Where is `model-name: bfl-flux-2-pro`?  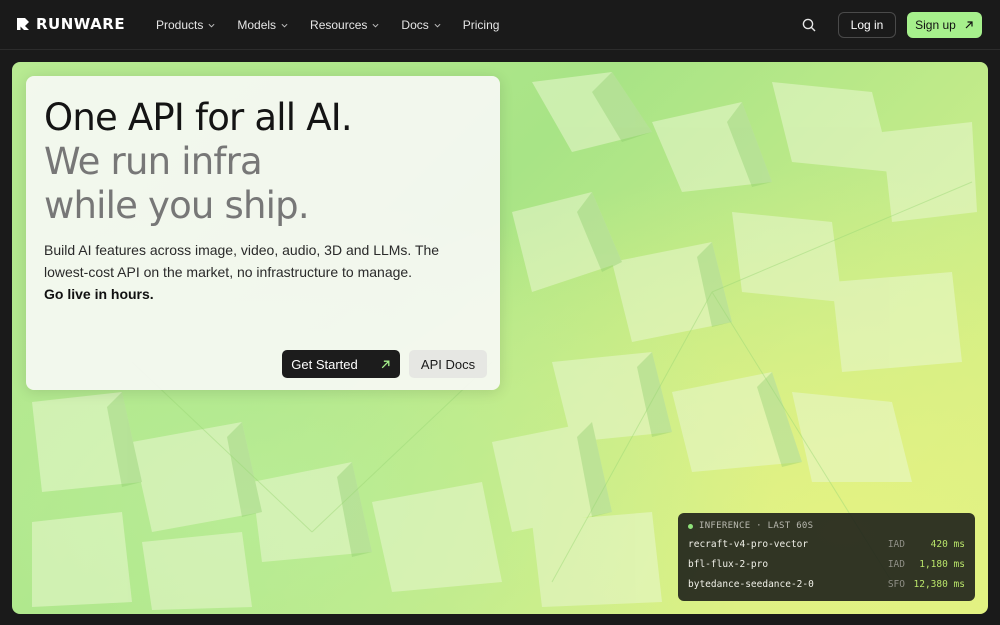 model-name: bfl-flux-2-pro is located at coordinates (728, 564).